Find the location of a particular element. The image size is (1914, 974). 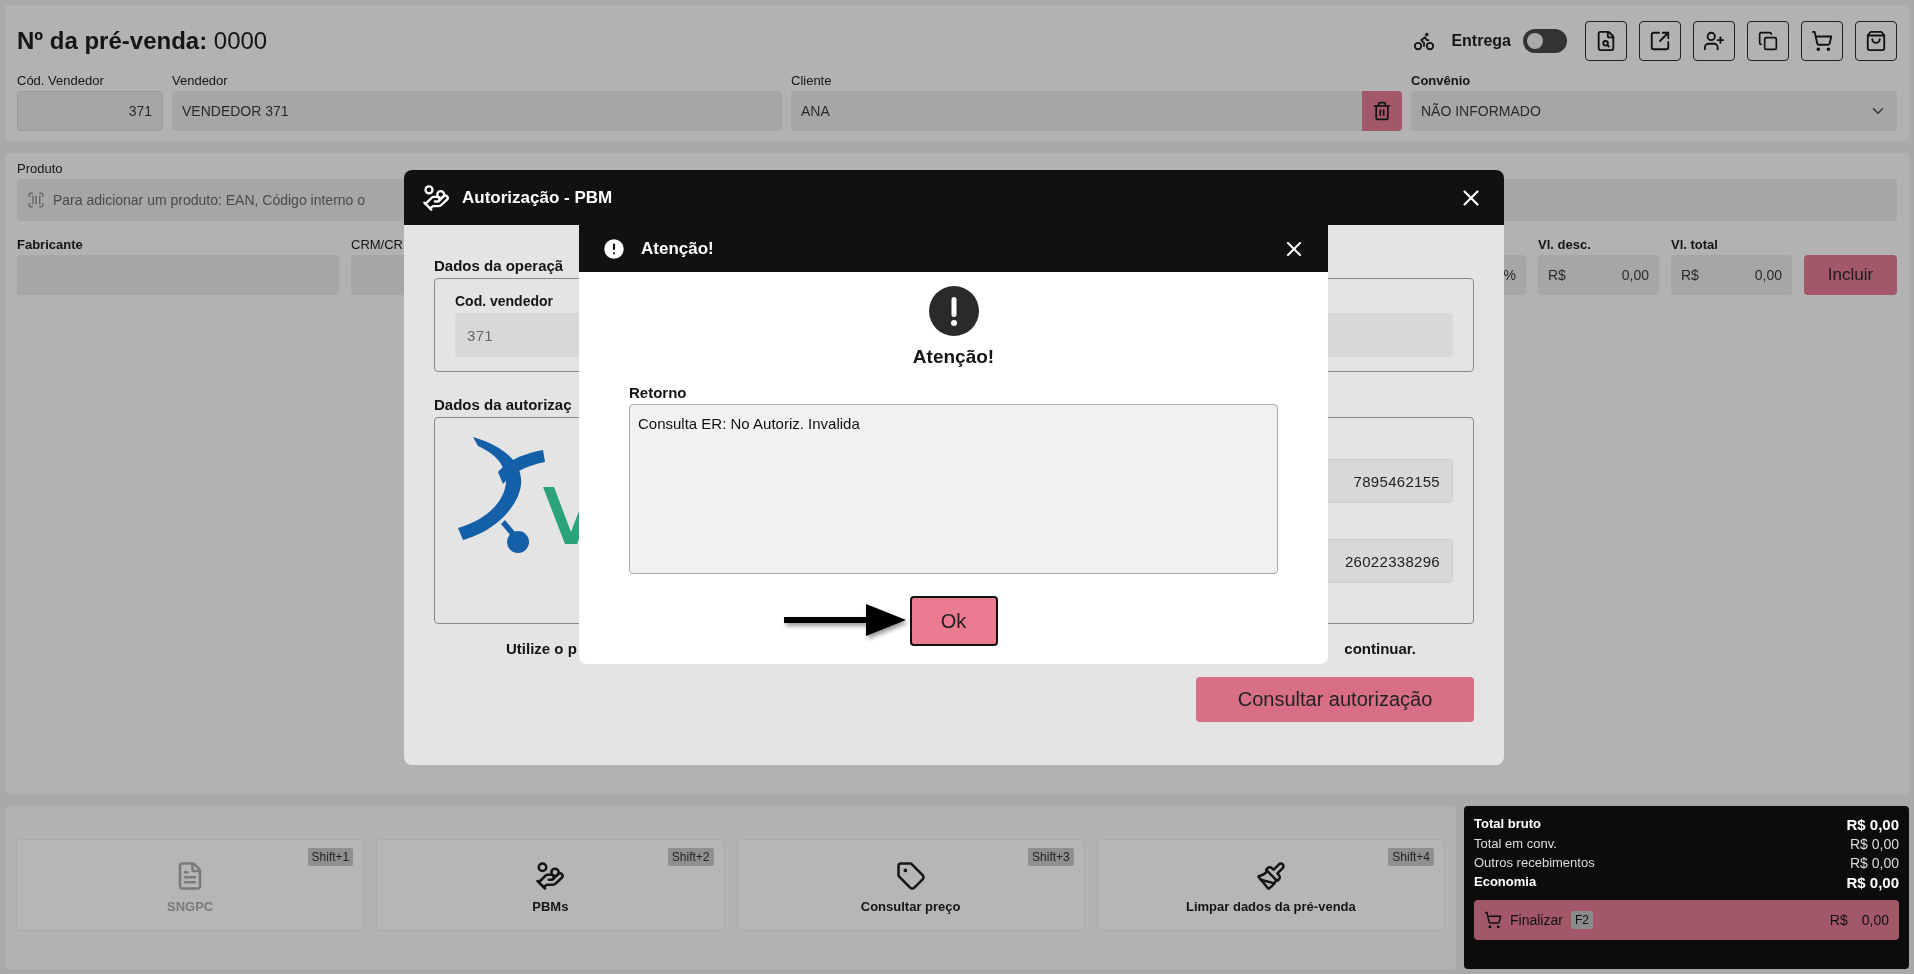

action-card: Consultar preço Shift+3 is located at coordinates (910, 885).